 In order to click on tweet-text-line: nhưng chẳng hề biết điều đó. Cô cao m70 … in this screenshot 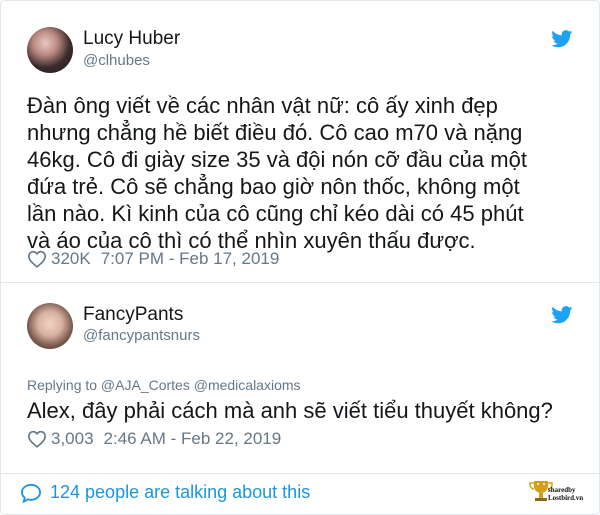, I will do `click(275, 132)`.